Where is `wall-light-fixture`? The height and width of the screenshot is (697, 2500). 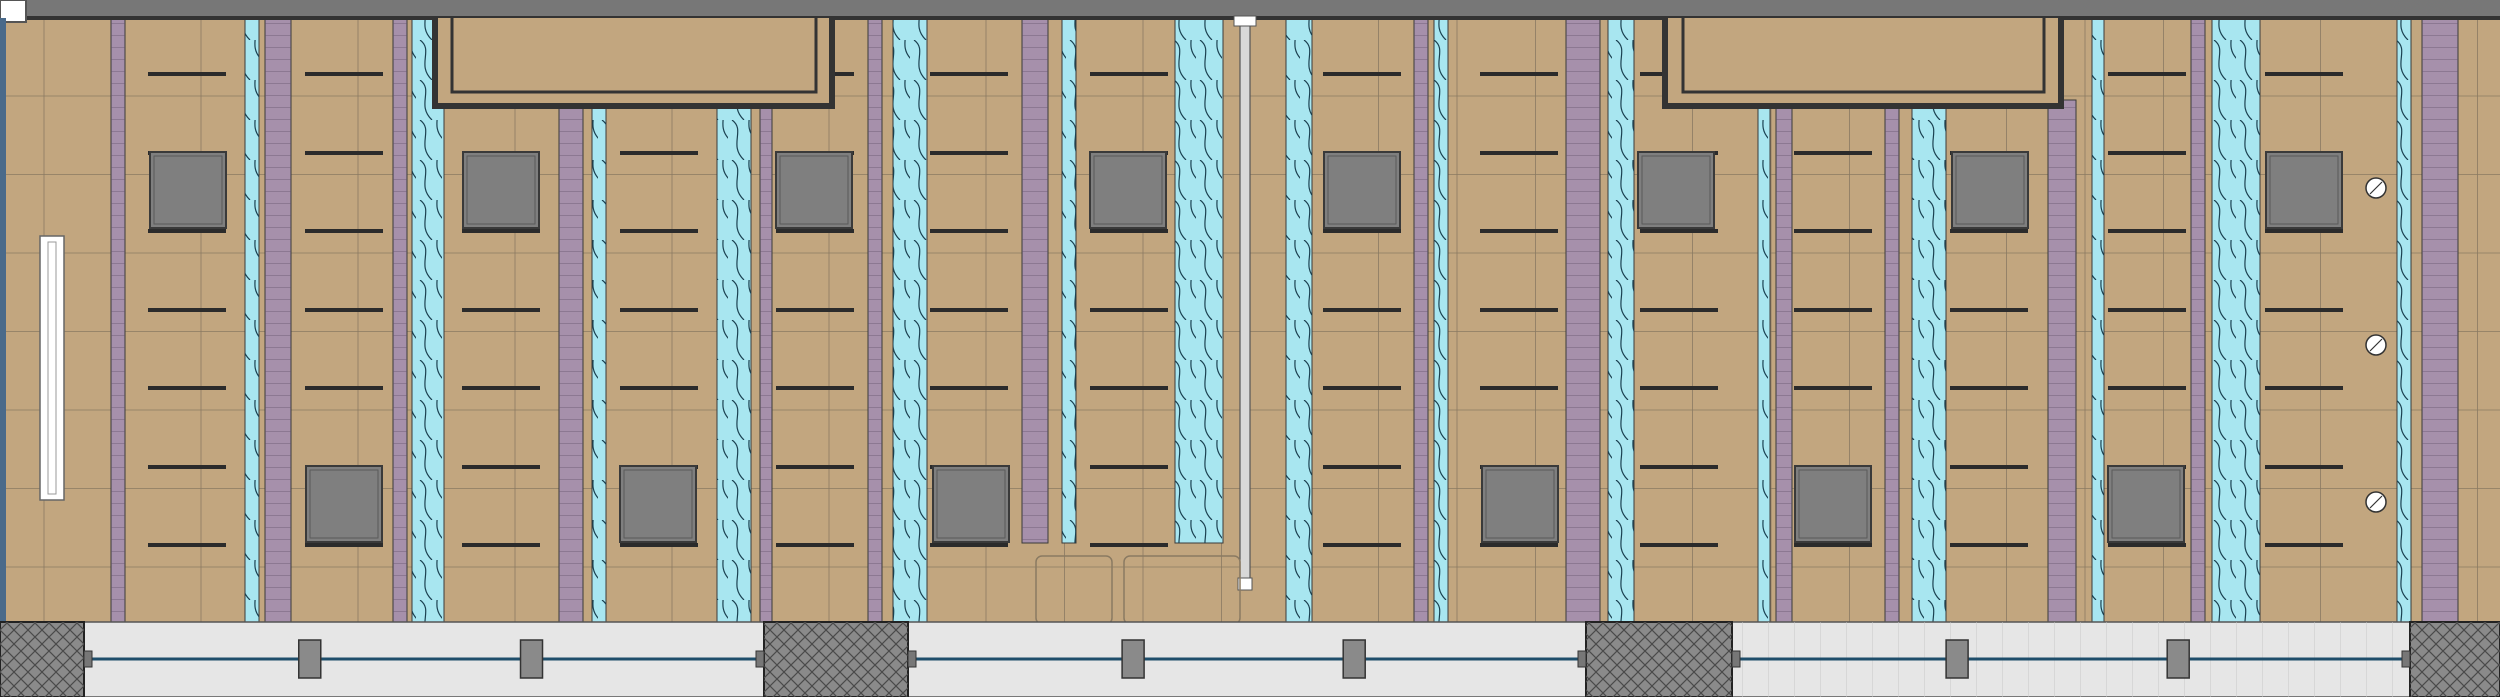
wall-light-fixture is located at coordinates (52, 368).